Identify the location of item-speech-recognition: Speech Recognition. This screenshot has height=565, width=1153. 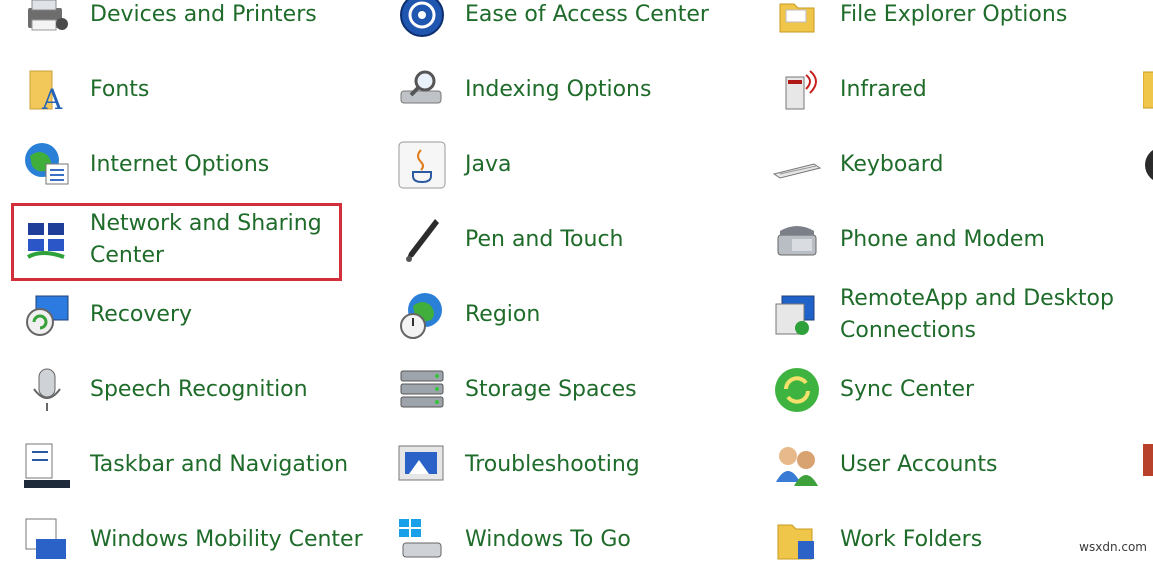
(165, 390).